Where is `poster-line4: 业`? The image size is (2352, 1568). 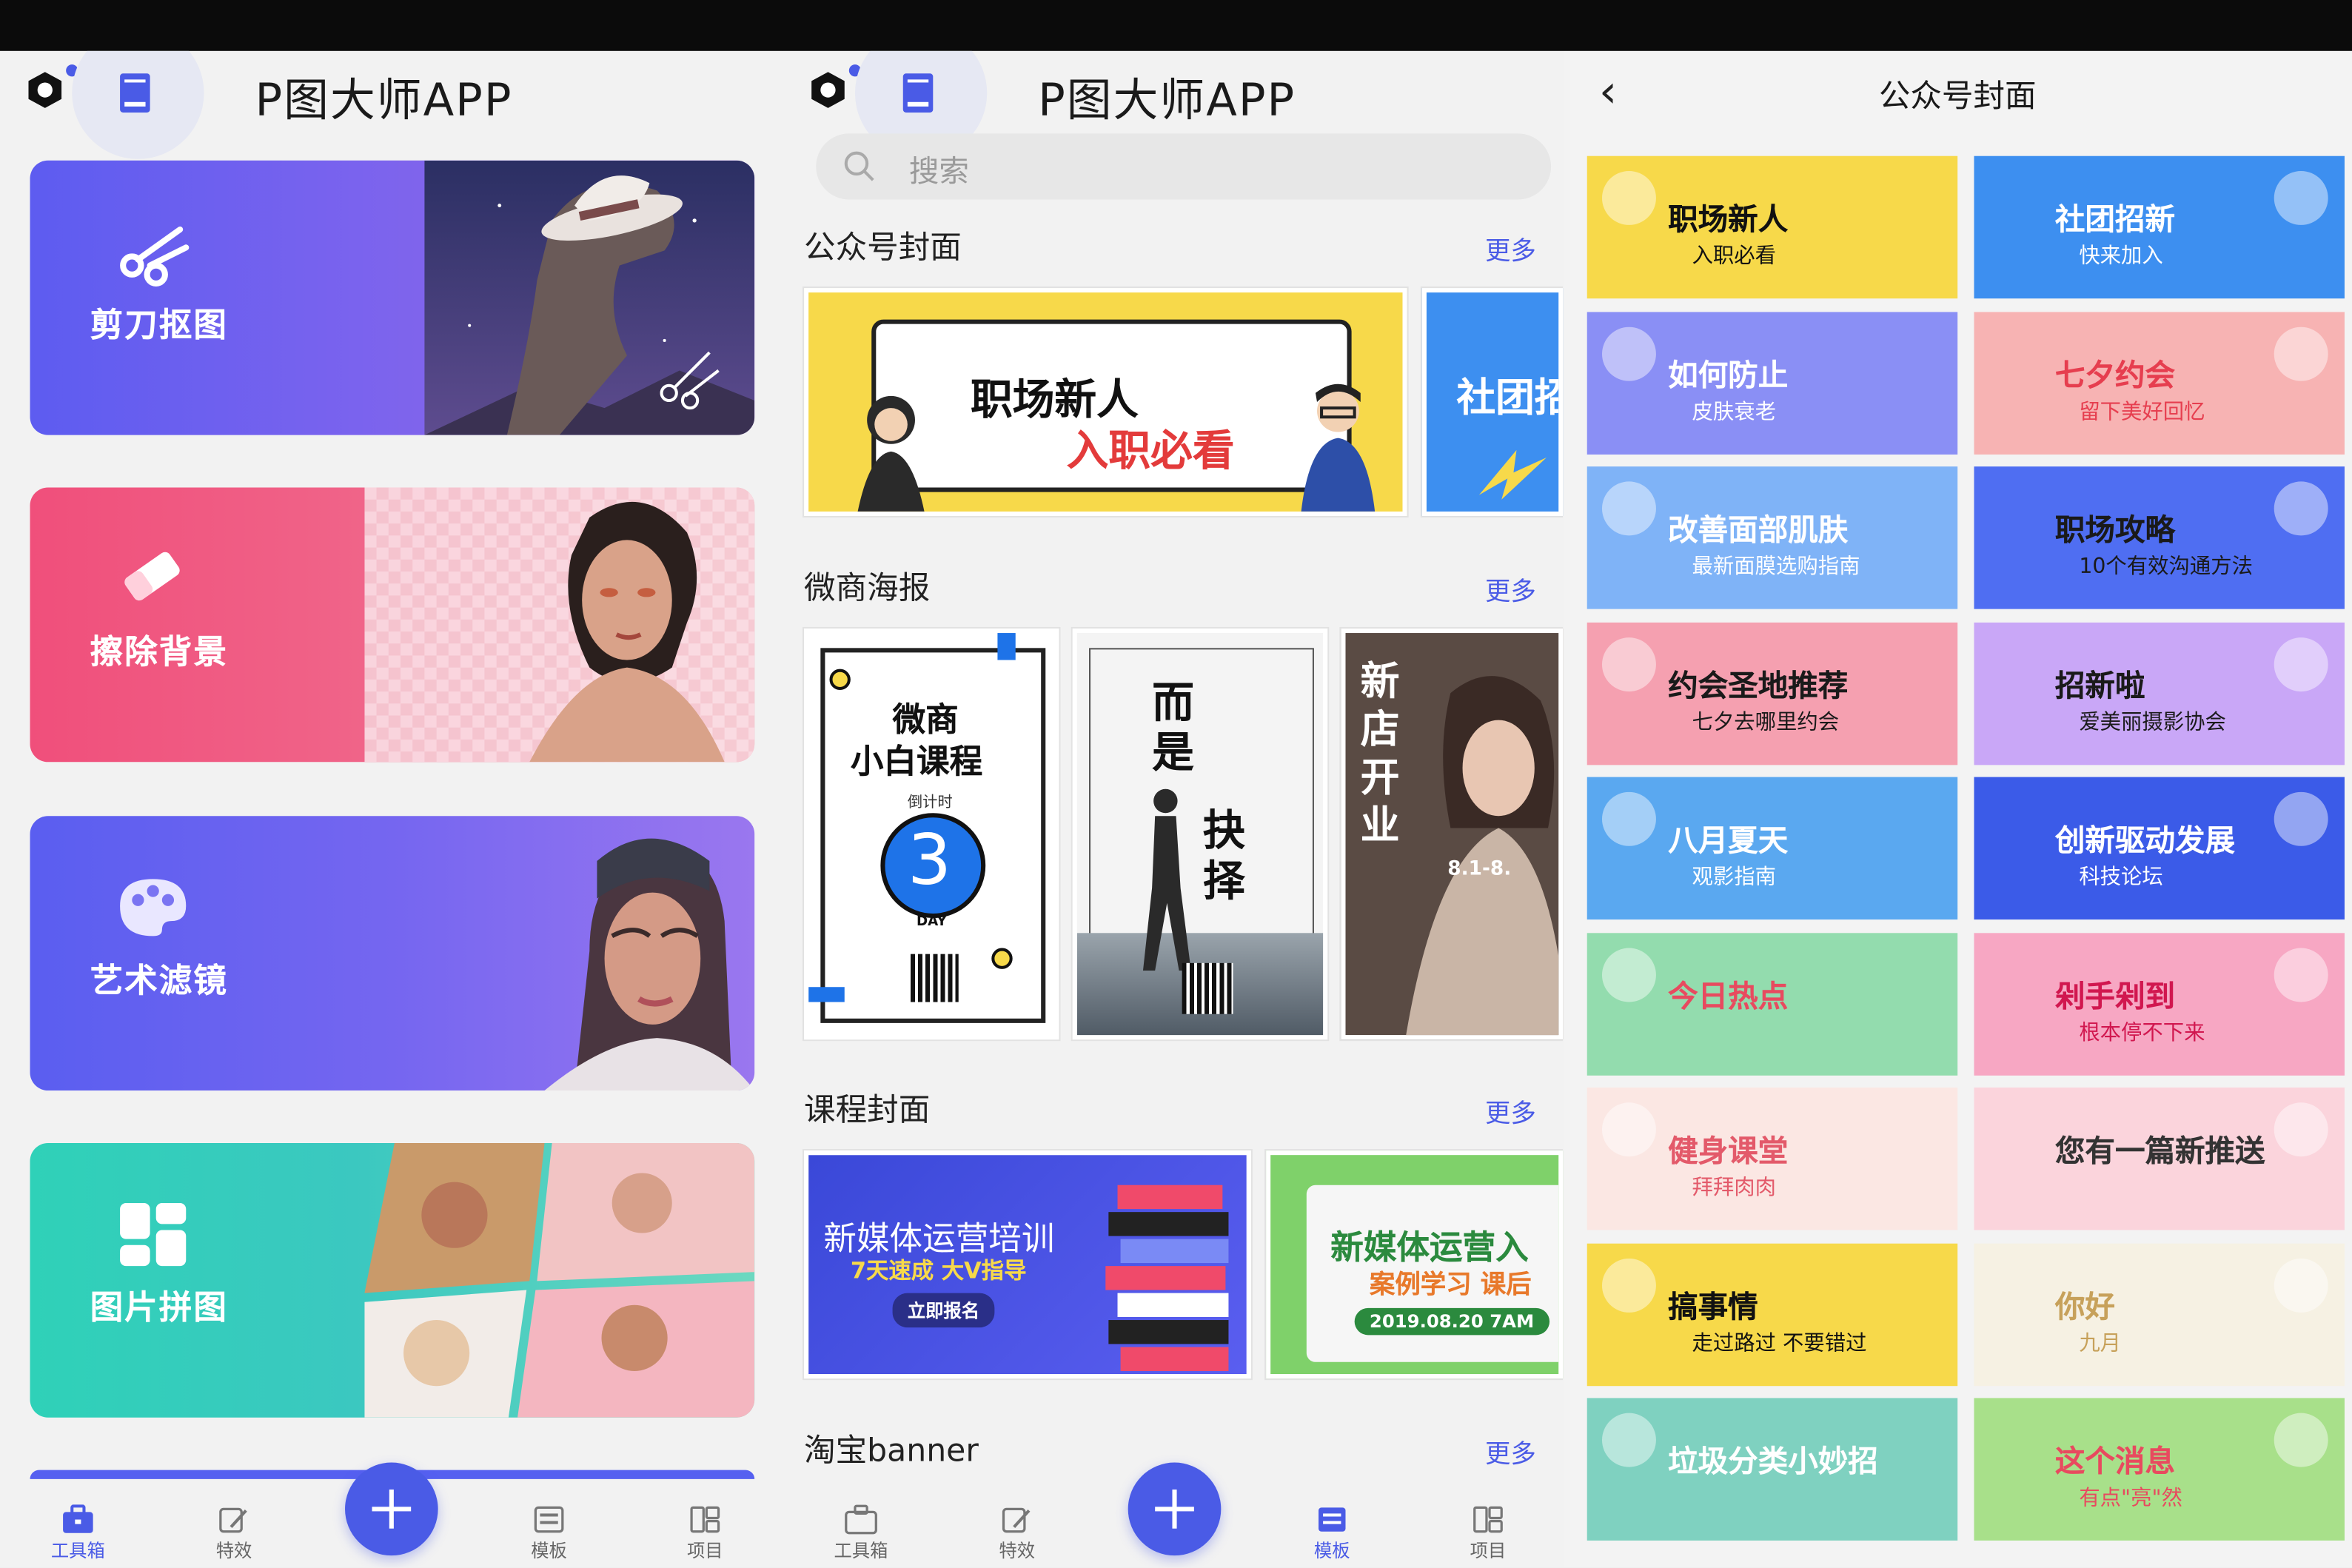
poster-line4: 业 is located at coordinates (1380, 827).